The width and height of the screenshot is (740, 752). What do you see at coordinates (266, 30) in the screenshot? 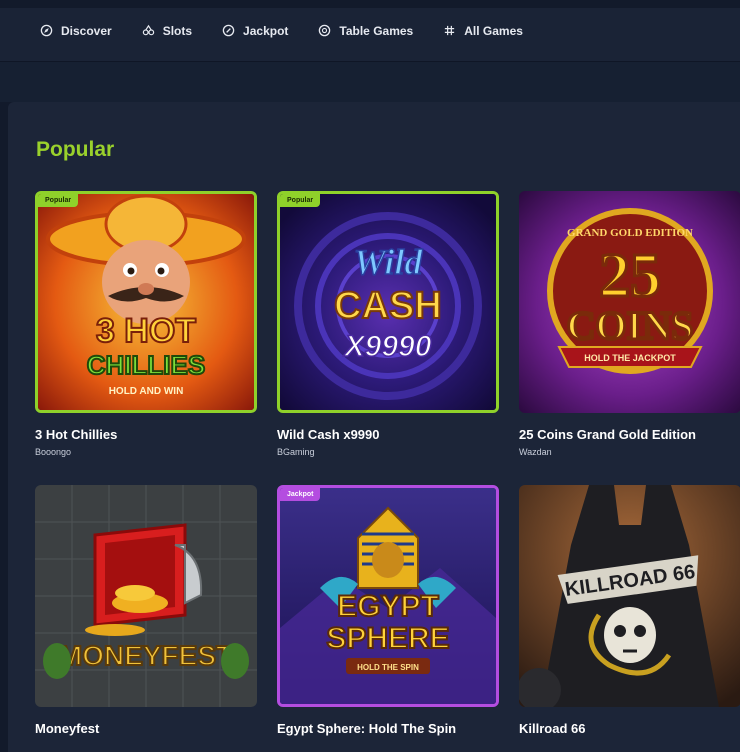
I see `nav-label: Jackpot` at bounding box center [266, 30].